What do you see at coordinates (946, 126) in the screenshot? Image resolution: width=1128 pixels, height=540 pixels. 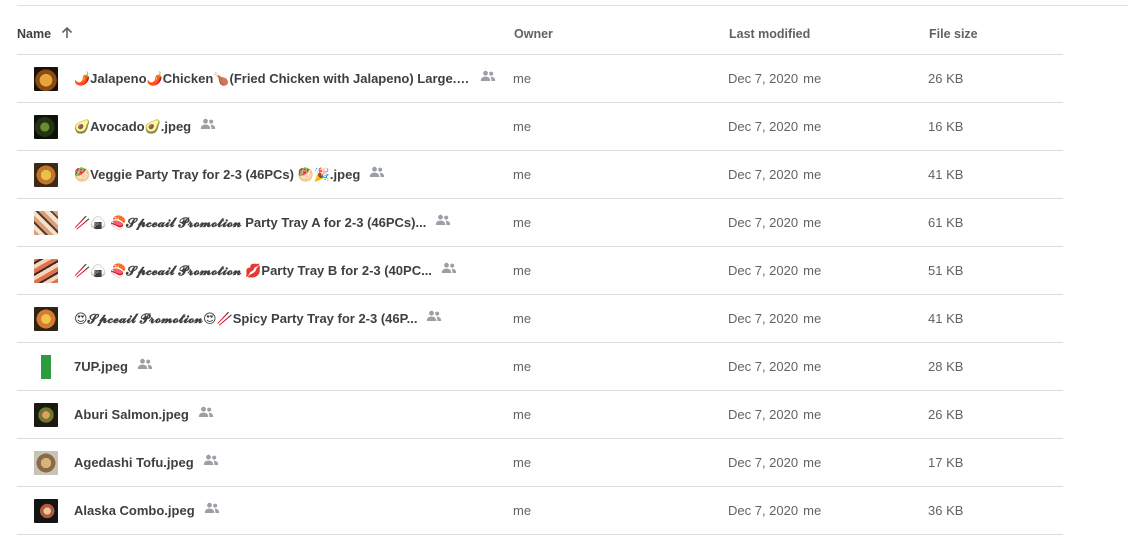 I see `file-size: 16 KB` at bounding box center [946, 126].